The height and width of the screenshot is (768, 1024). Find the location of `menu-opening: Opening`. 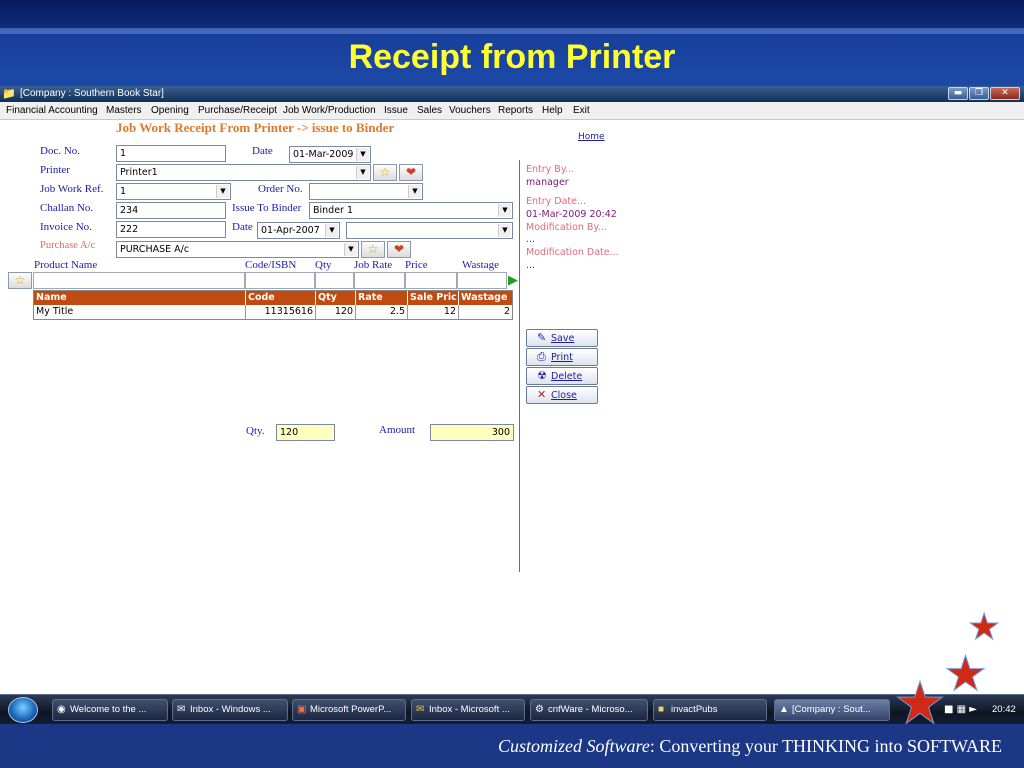

menu-opening: Opening is located at coordinates (170, 110).